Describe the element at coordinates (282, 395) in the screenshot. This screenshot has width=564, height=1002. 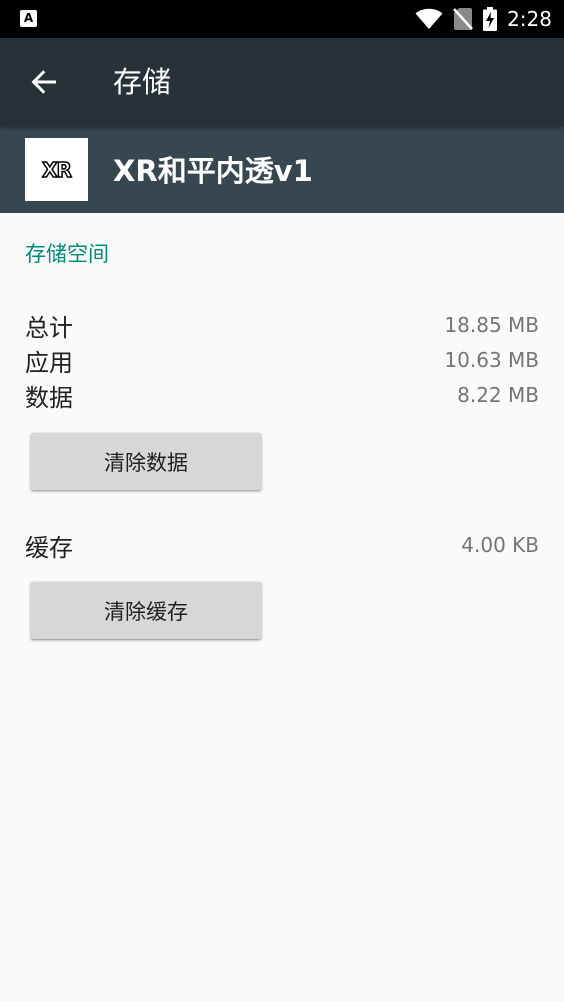
I see `storage-row-data: 数据 8.22 MB` at that location.